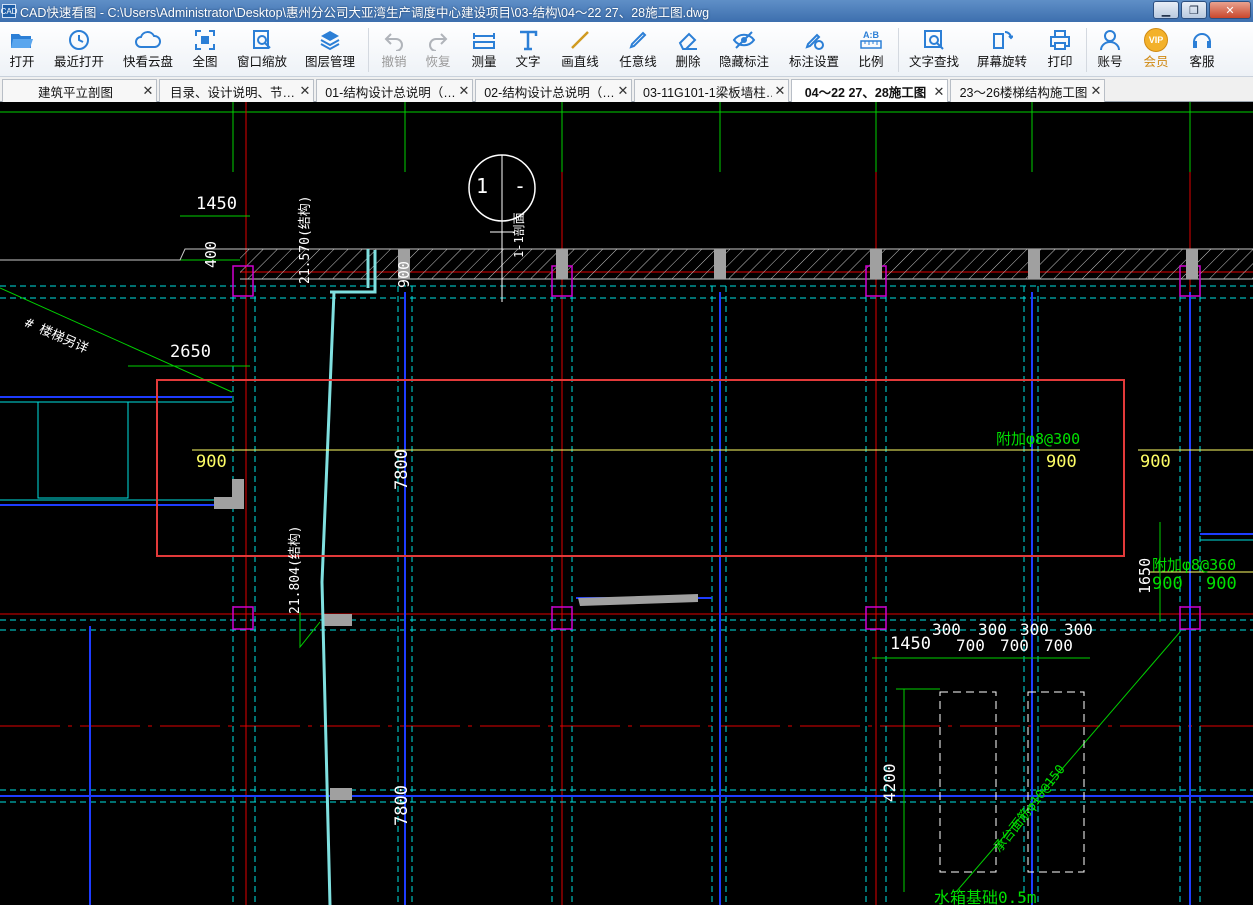 The image size is (1253, 905). Describe the element at coordinates (261, 62) in the screenshot. I see `window-zoom-label: 窗口缩放` at that location.